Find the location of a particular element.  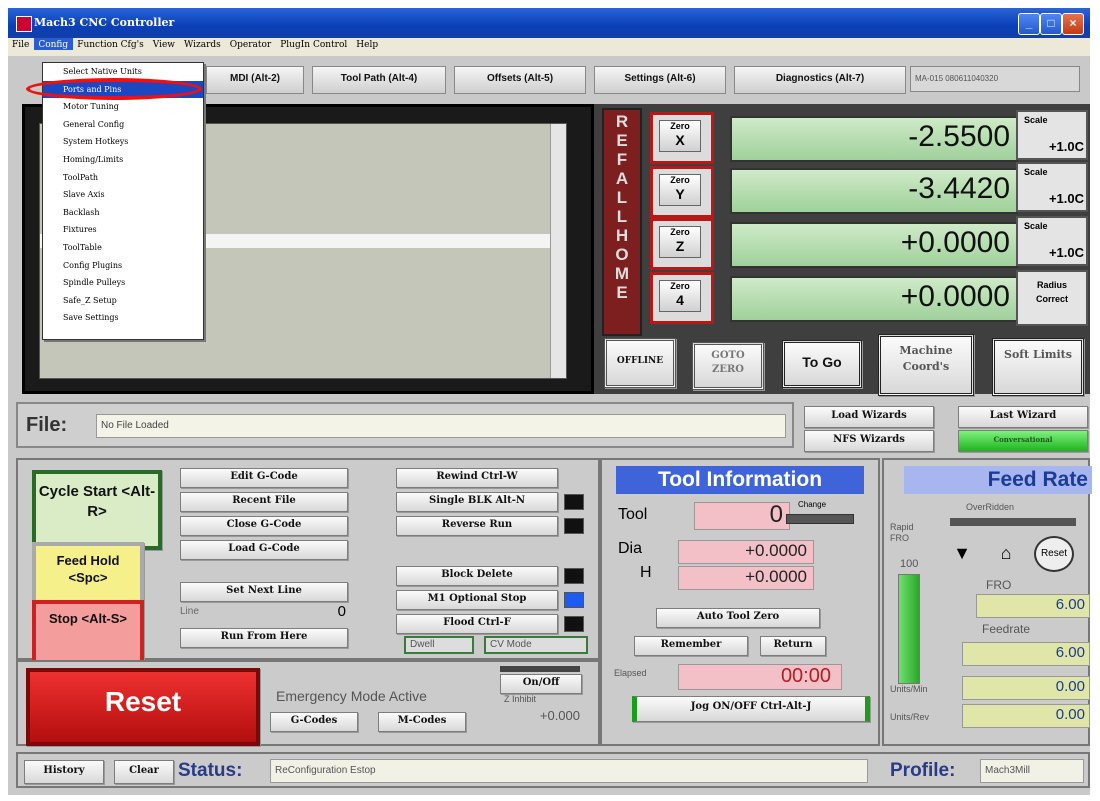

soft-limits-button: Soft Limits is located at coordinates (1038, 367).